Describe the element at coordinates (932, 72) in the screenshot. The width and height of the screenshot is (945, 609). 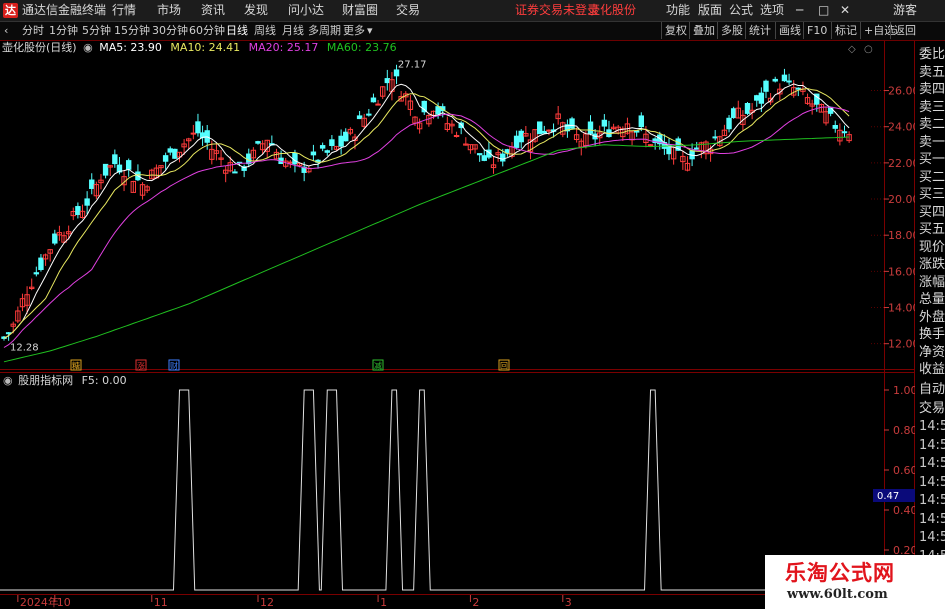
I see `quote-label: 卖五` at that location.